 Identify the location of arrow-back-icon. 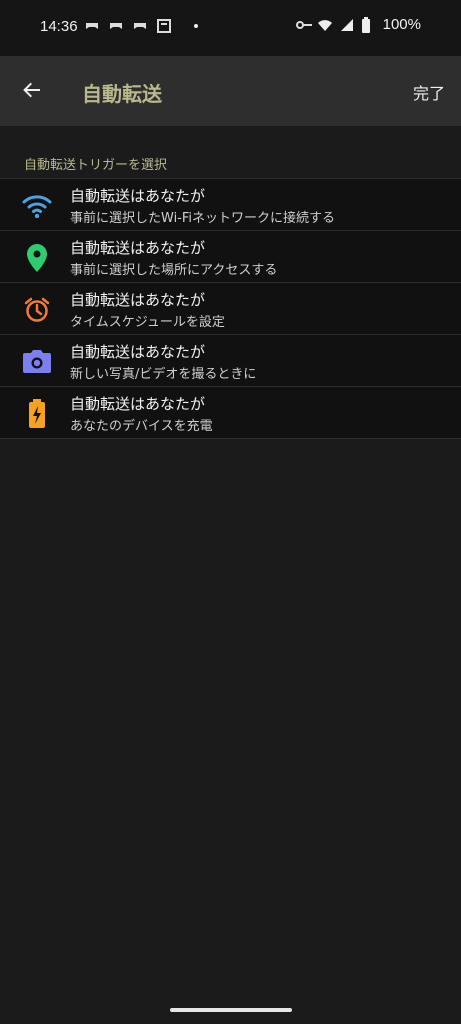
(32, 92).